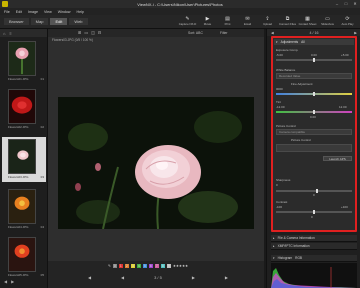  I want to click on white-balance-dropdown: Recorded Value, so click(314, 76).